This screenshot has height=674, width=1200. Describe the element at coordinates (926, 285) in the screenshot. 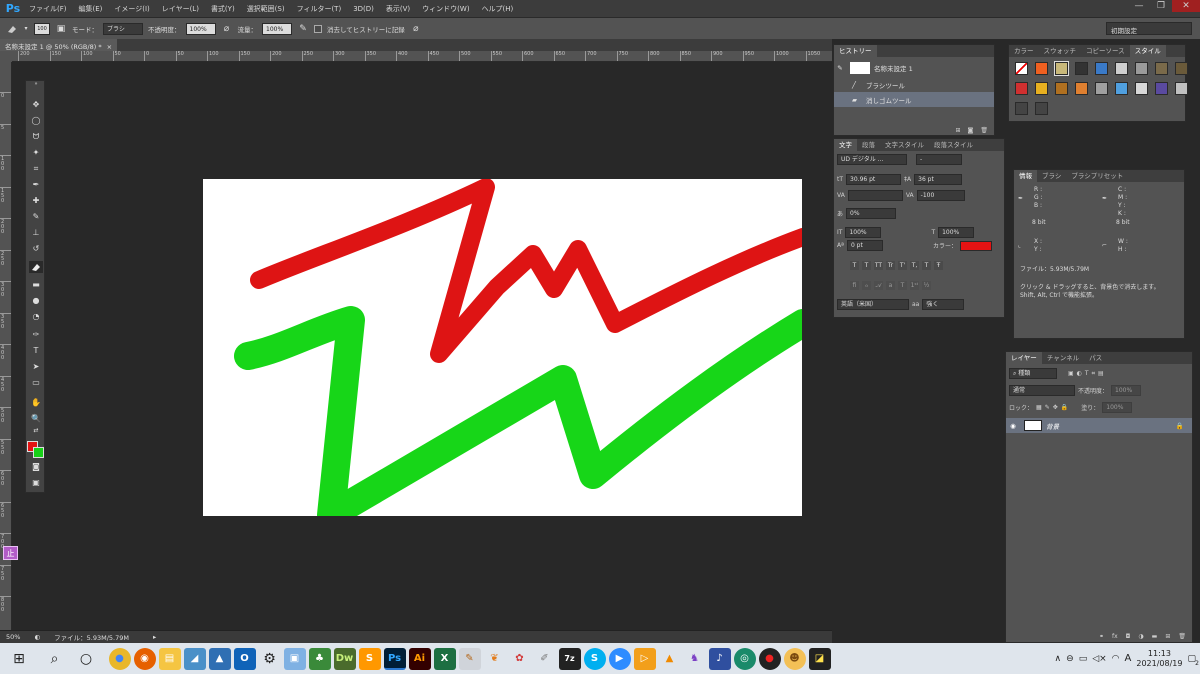

I see `fraction-icon: ½` at that location.